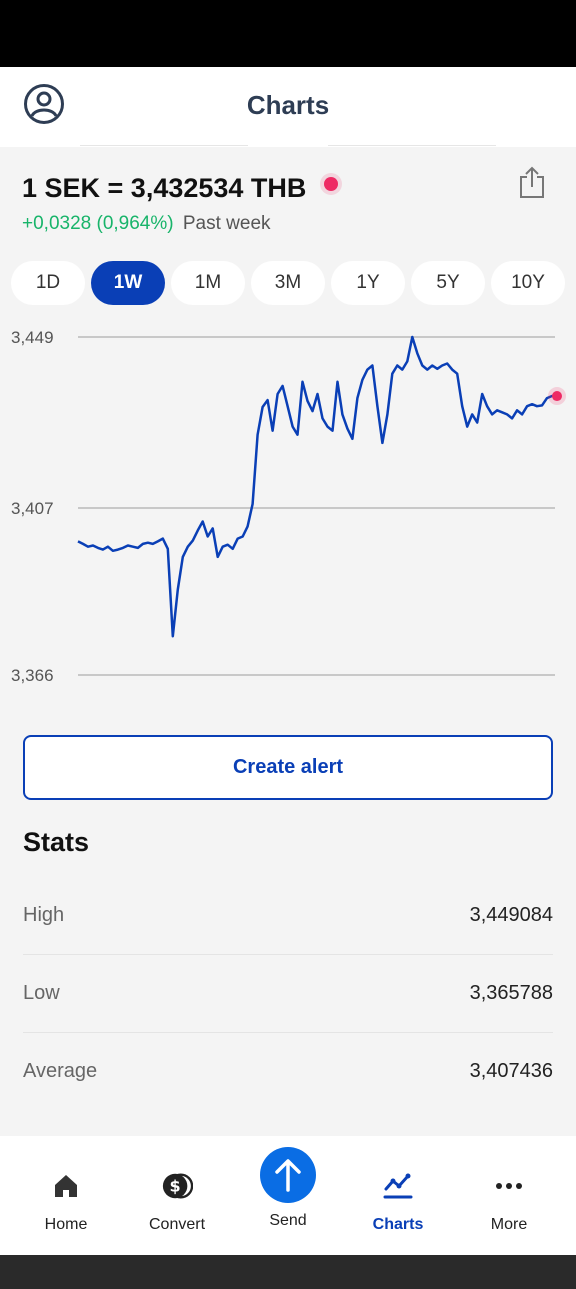  I want to click on change-period: Past week, so click(226, 223).